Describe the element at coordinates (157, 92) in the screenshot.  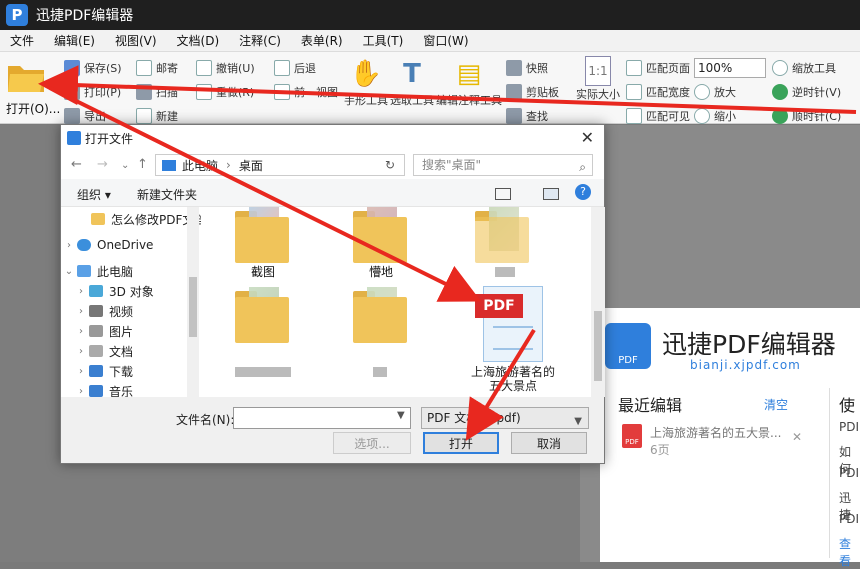
I see `scan-button: 扫描` at that location.